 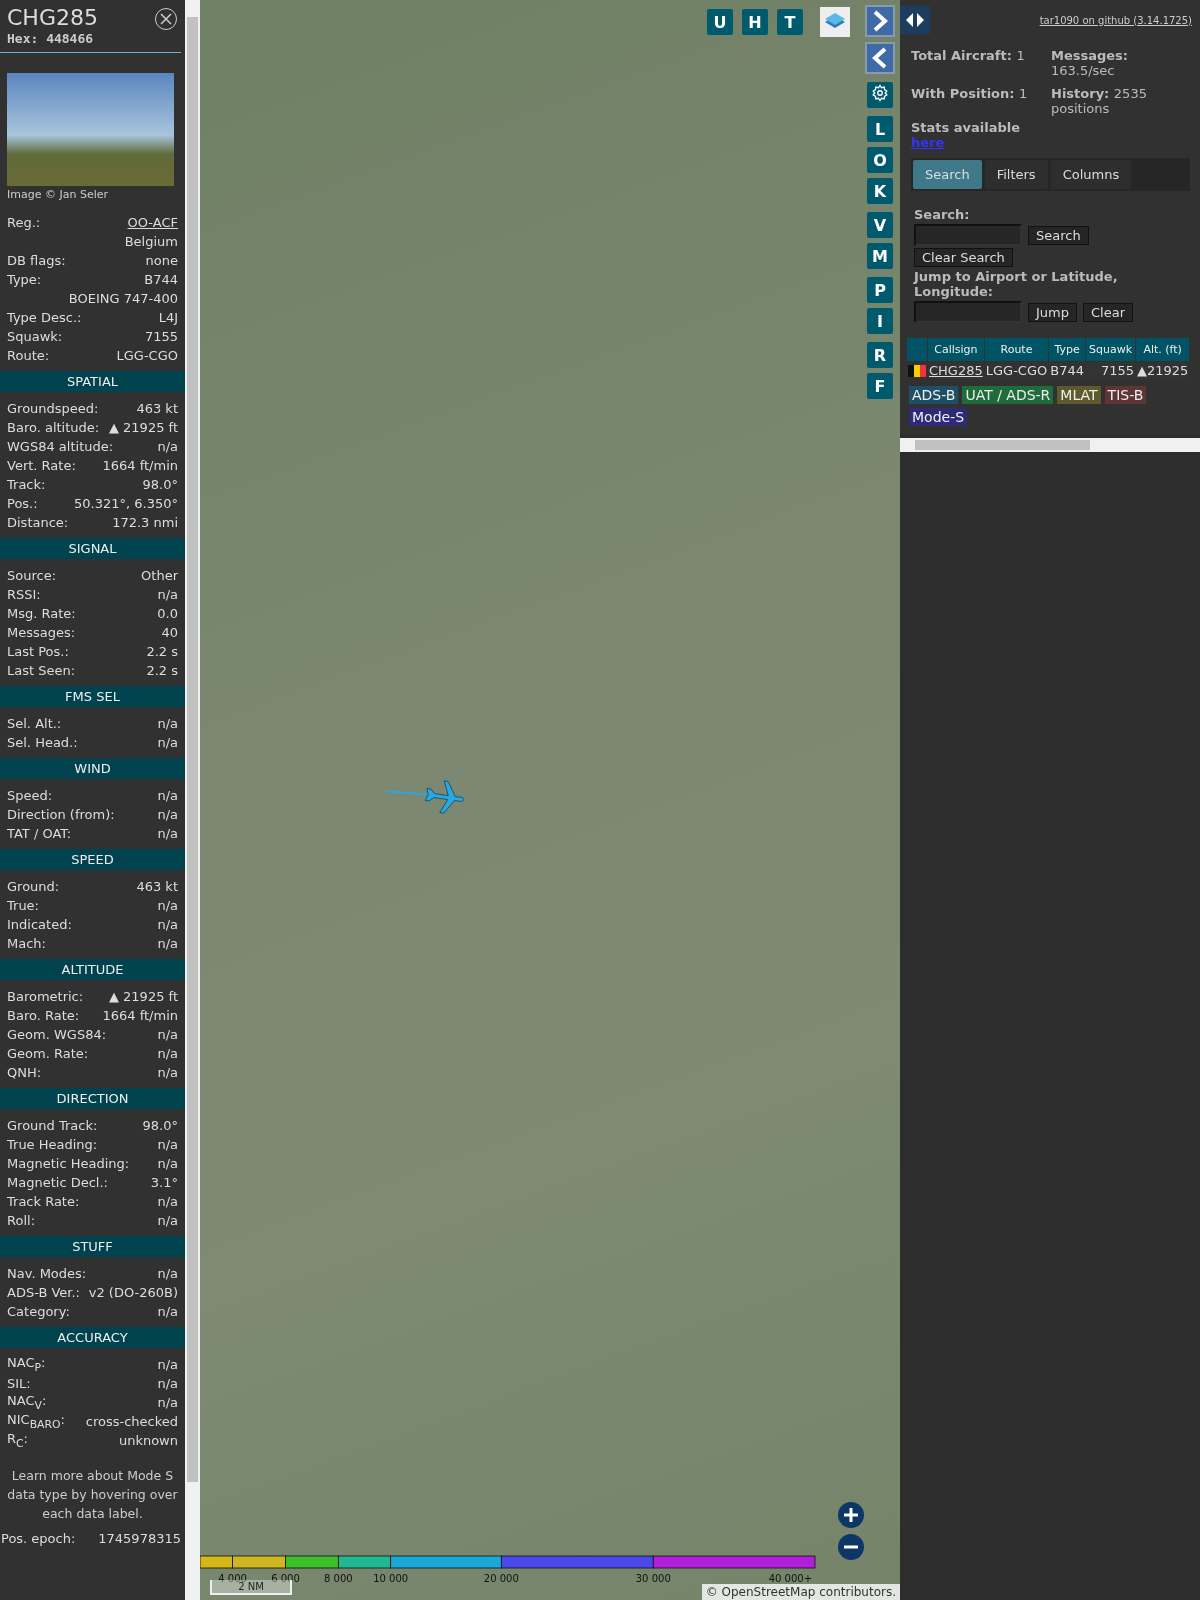 What do you see at coordinates (880, 256) in the screenshot?
I see `map-toggle-button: M` at bounding box center [880, 256].